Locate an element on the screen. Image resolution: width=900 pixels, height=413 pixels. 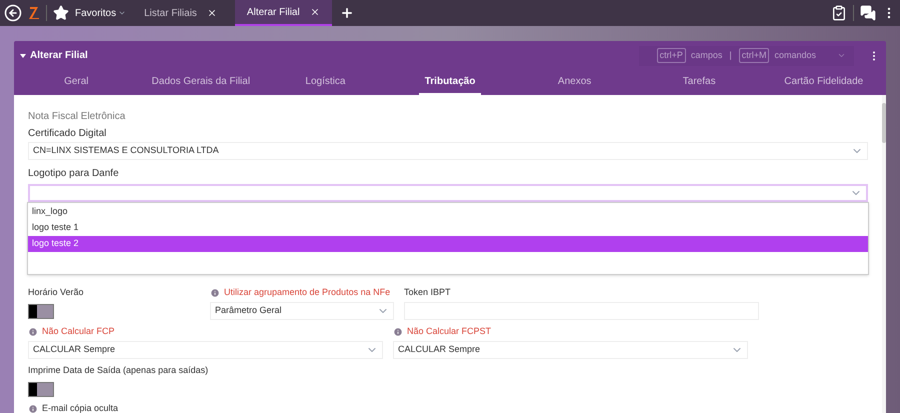
field-label: Não Calcular FCPST is located at coordinates (449, 331).